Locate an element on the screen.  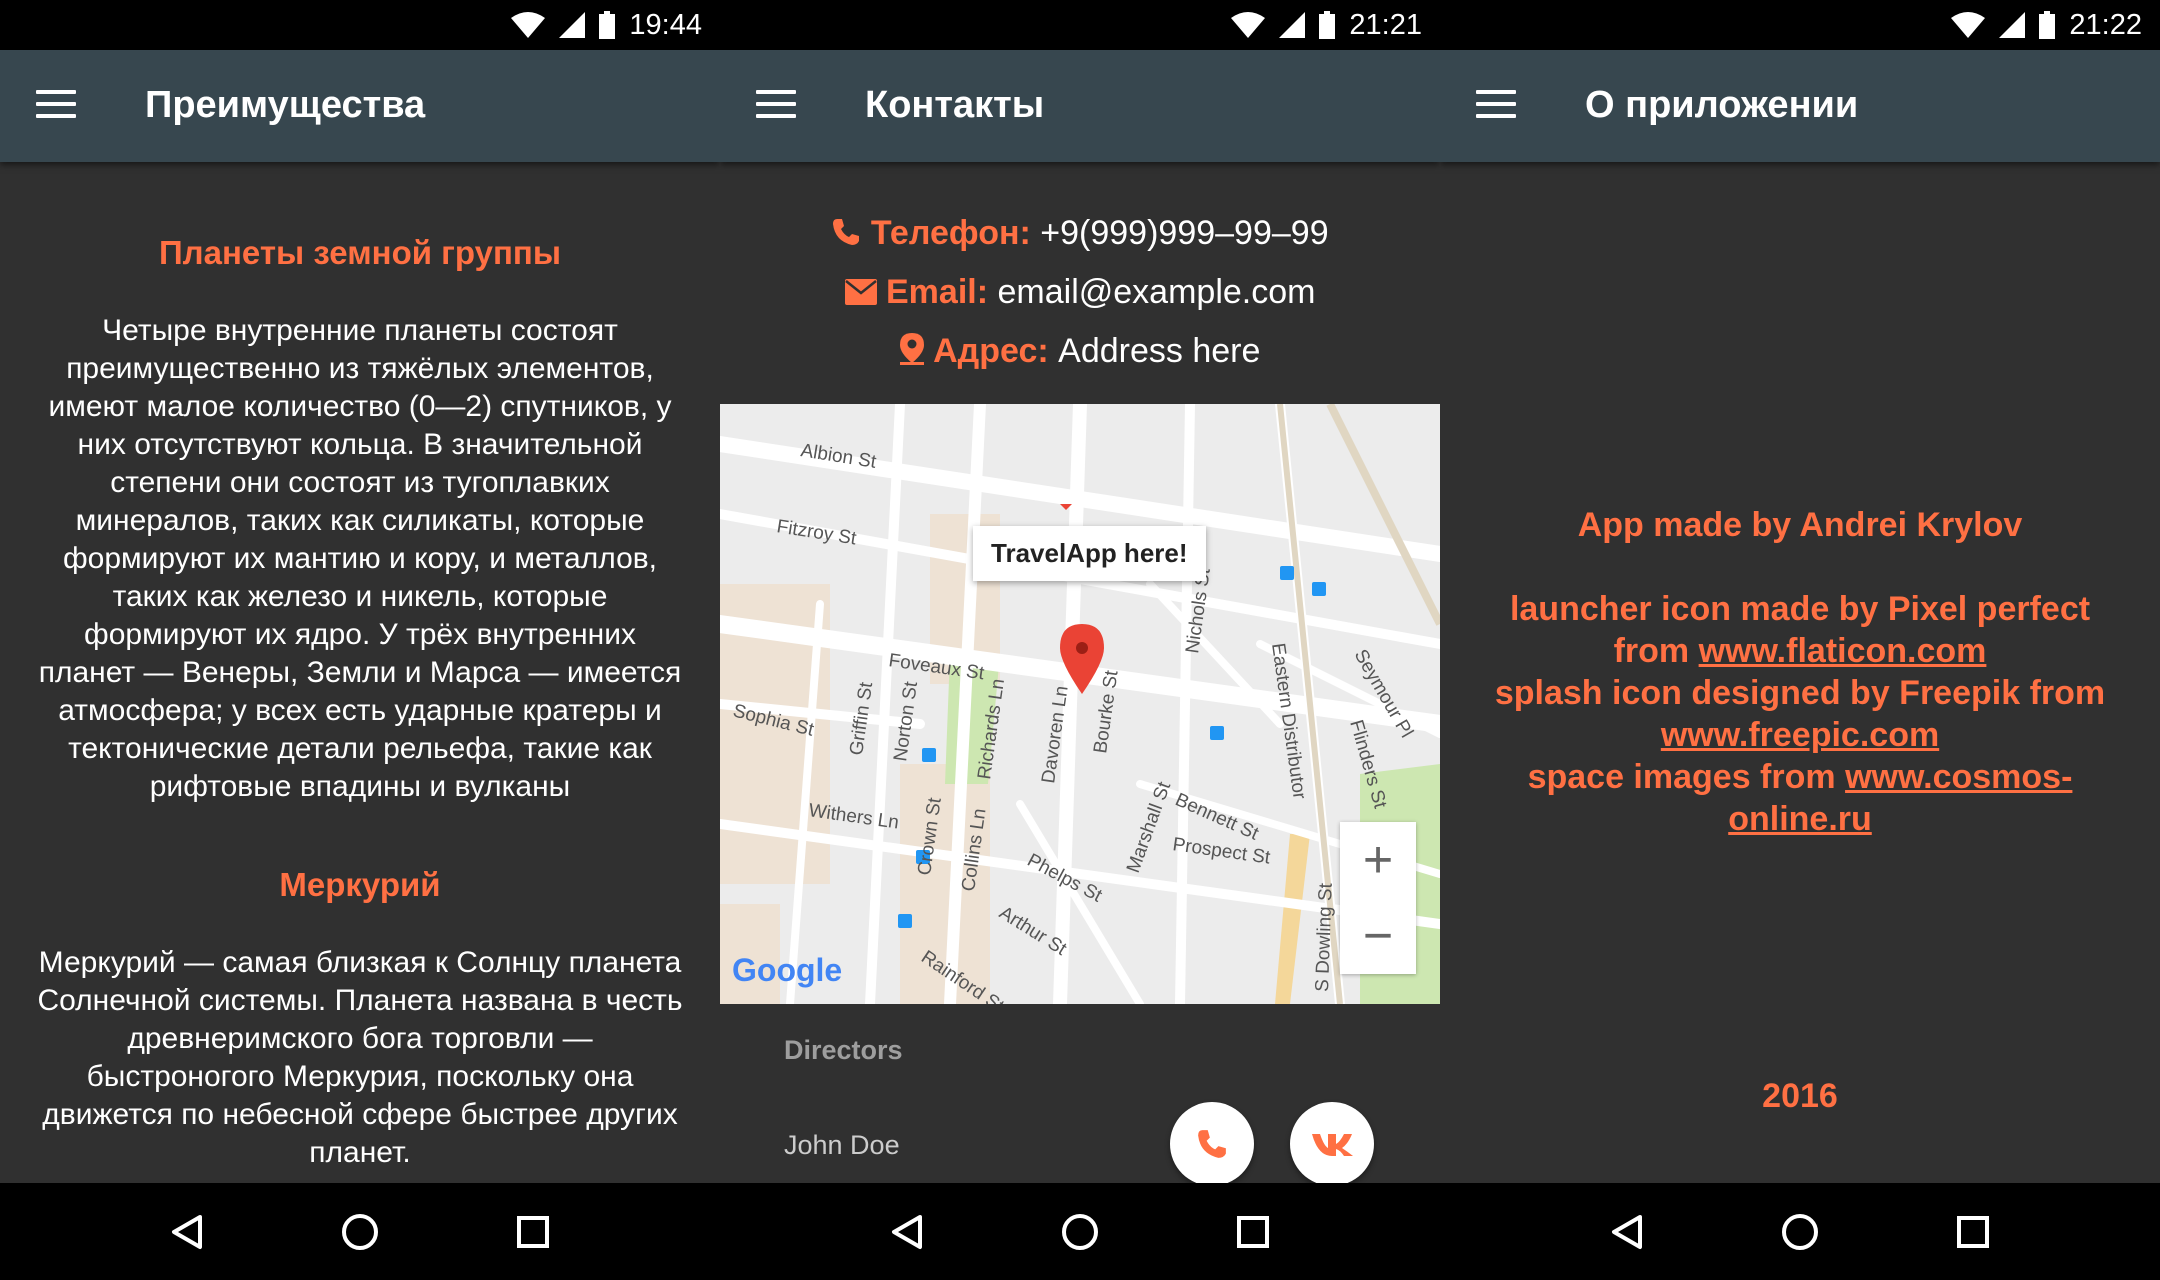
phone-value: +9(999)999–99–99 is located at coordinates (1184, 233).